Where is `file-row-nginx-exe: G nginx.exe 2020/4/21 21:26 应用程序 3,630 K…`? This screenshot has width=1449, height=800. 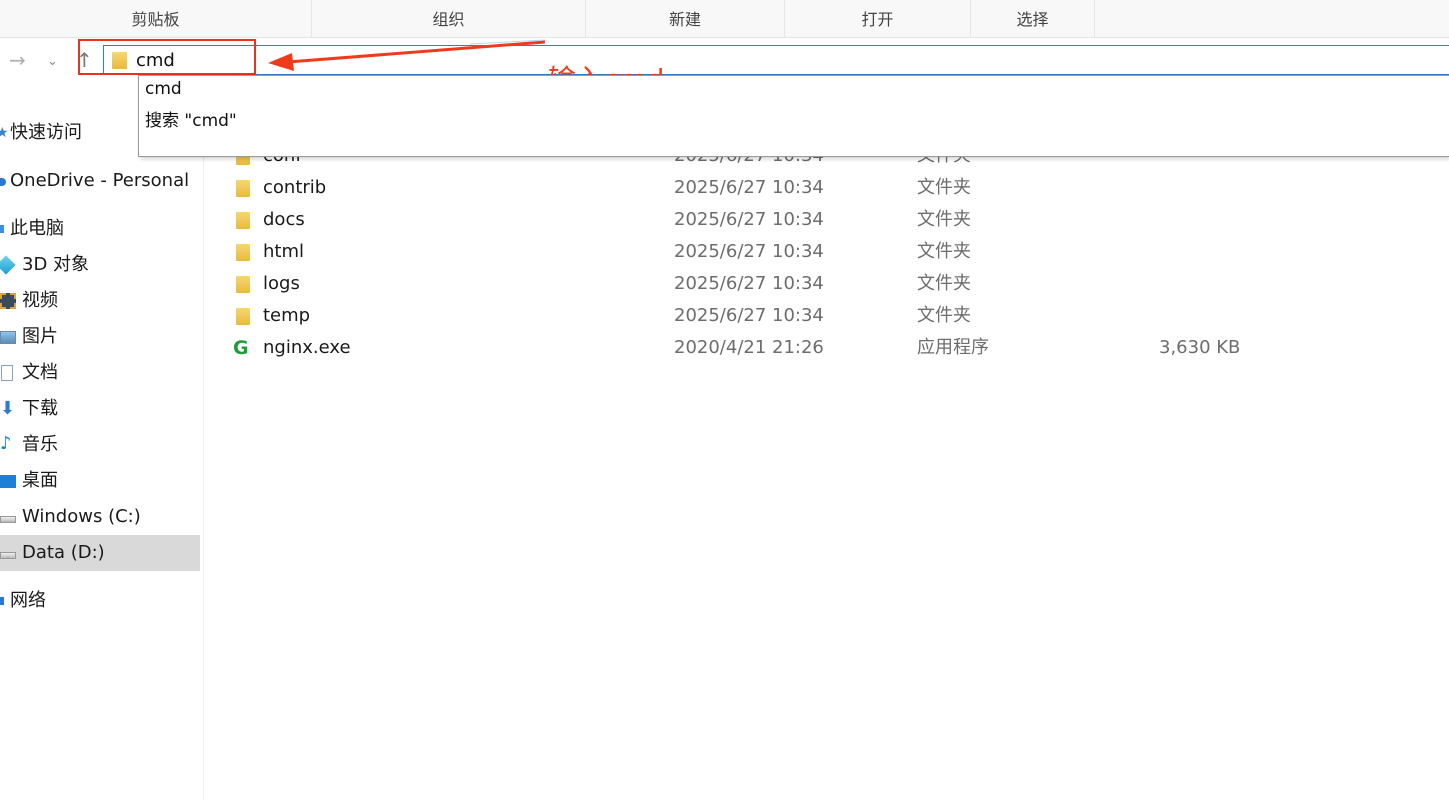
file-row-nginx-exe: G nginx.exe 2020/4/21 21:26 应用程序 3,630 K… is located at coordinates (780, 348).